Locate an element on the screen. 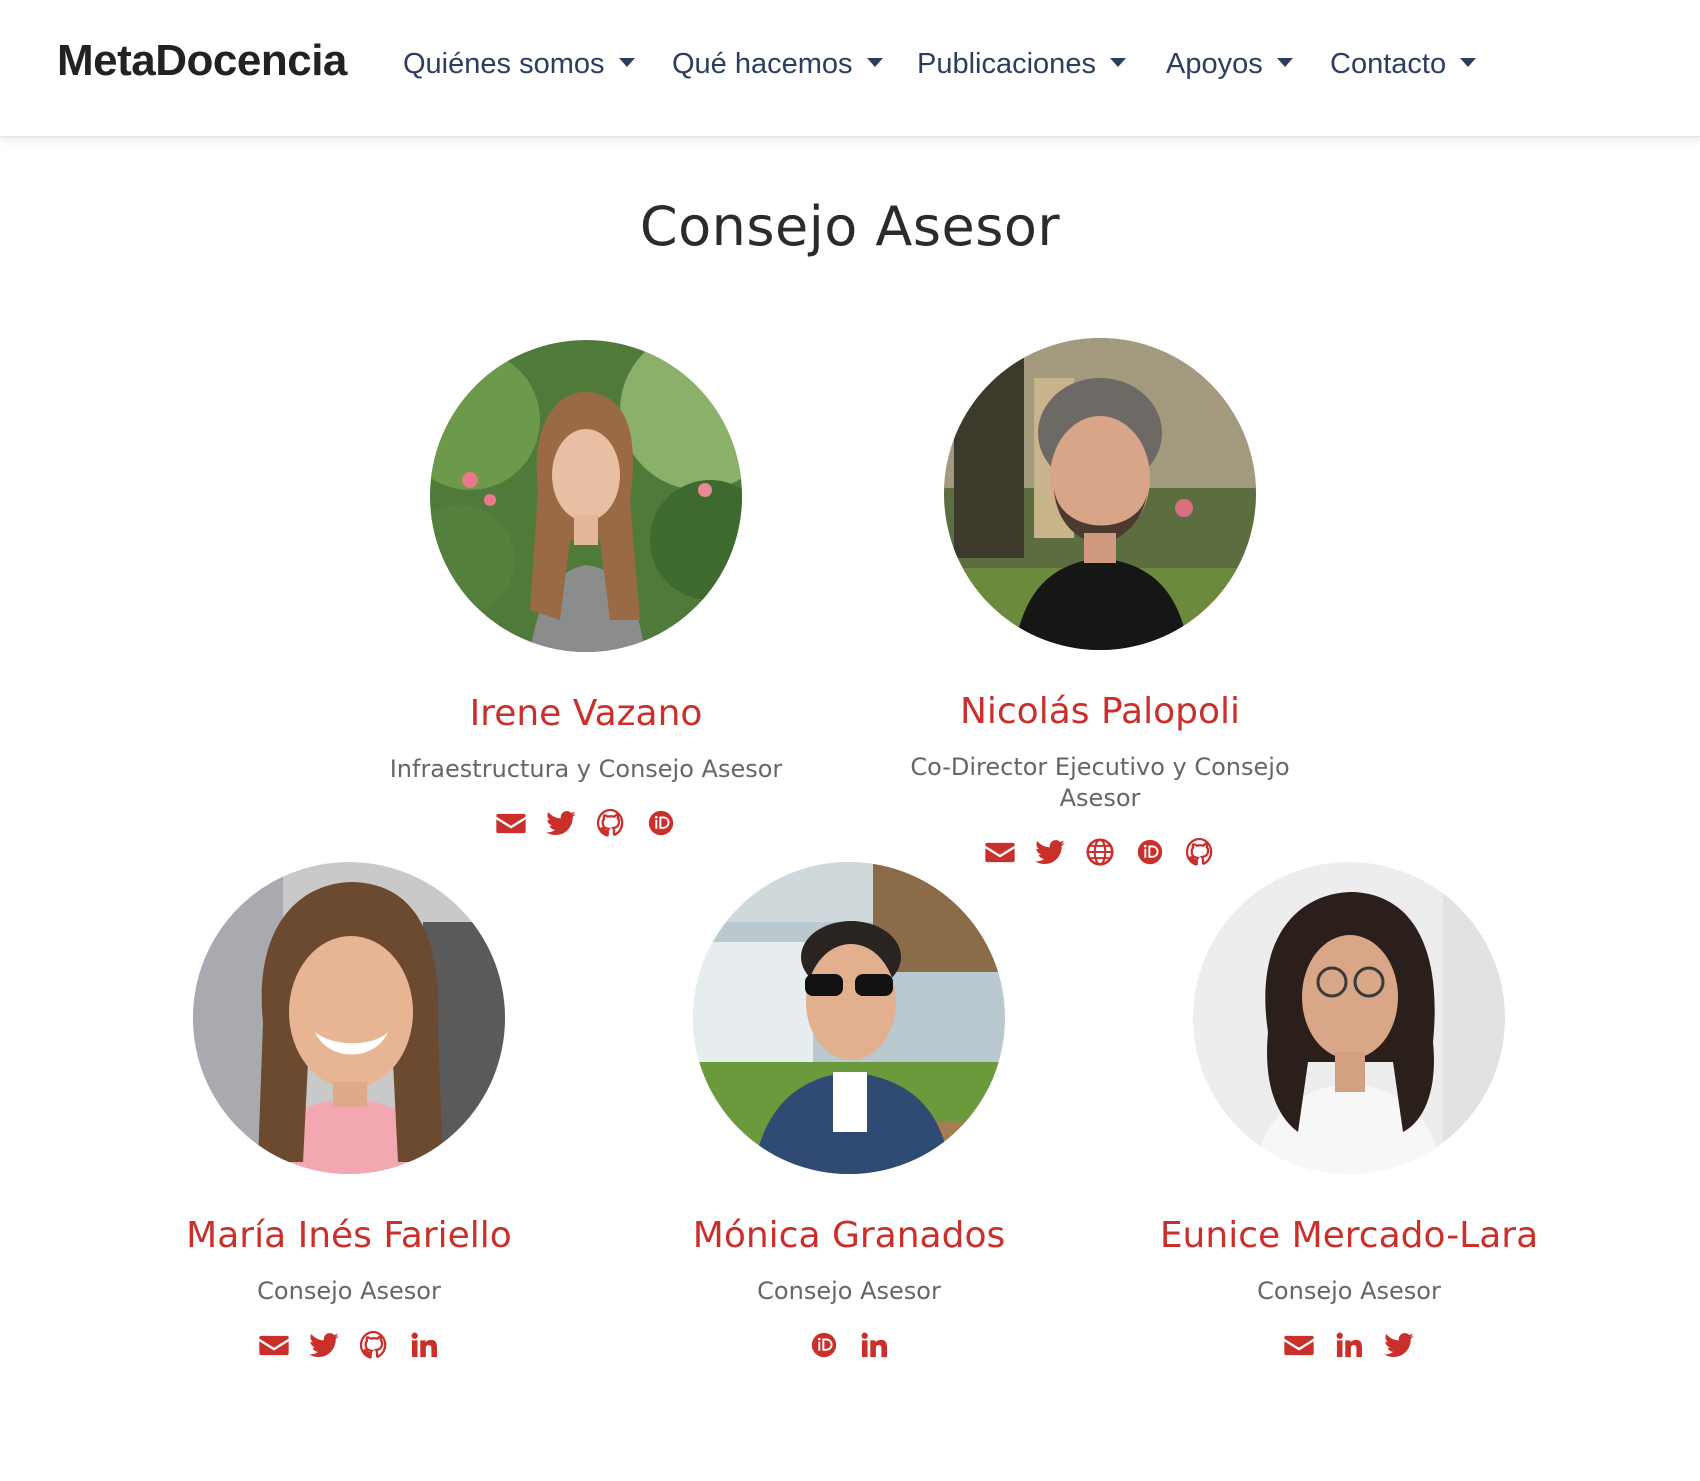  nav-item-label: Publicaciones is located at coordinates (1006, 63).